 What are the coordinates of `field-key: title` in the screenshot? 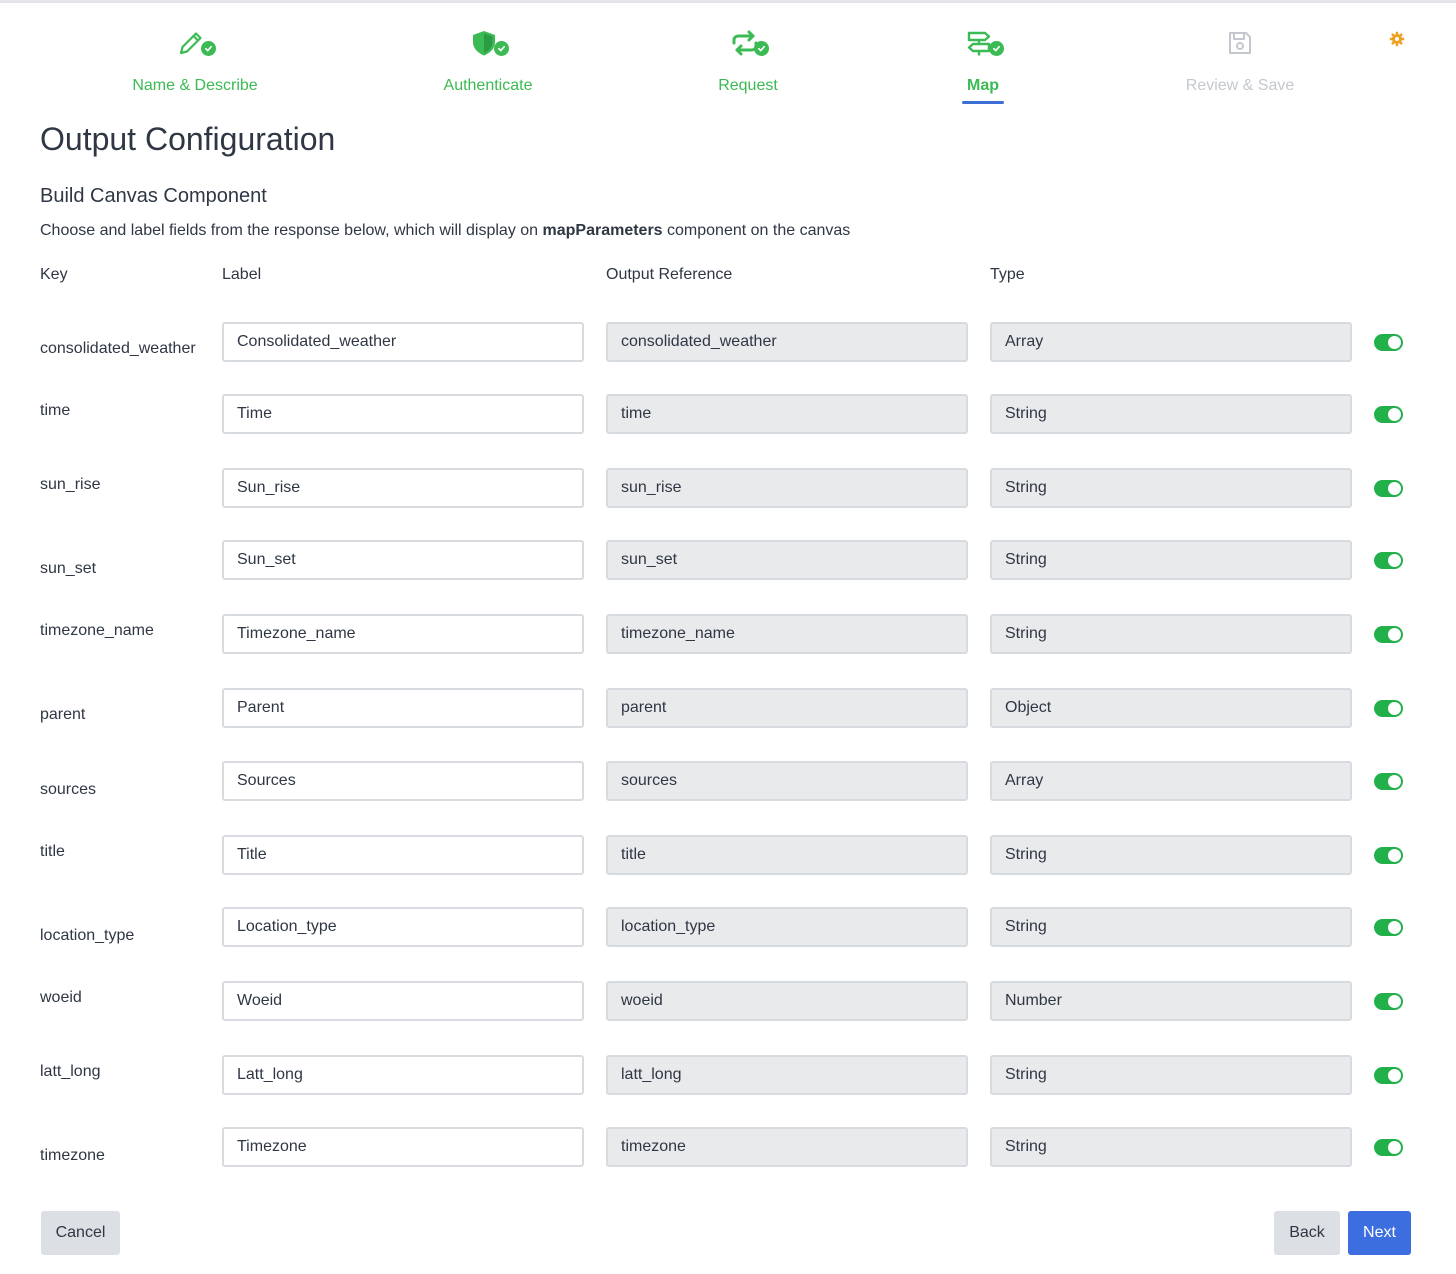 It's located at (52, 851).